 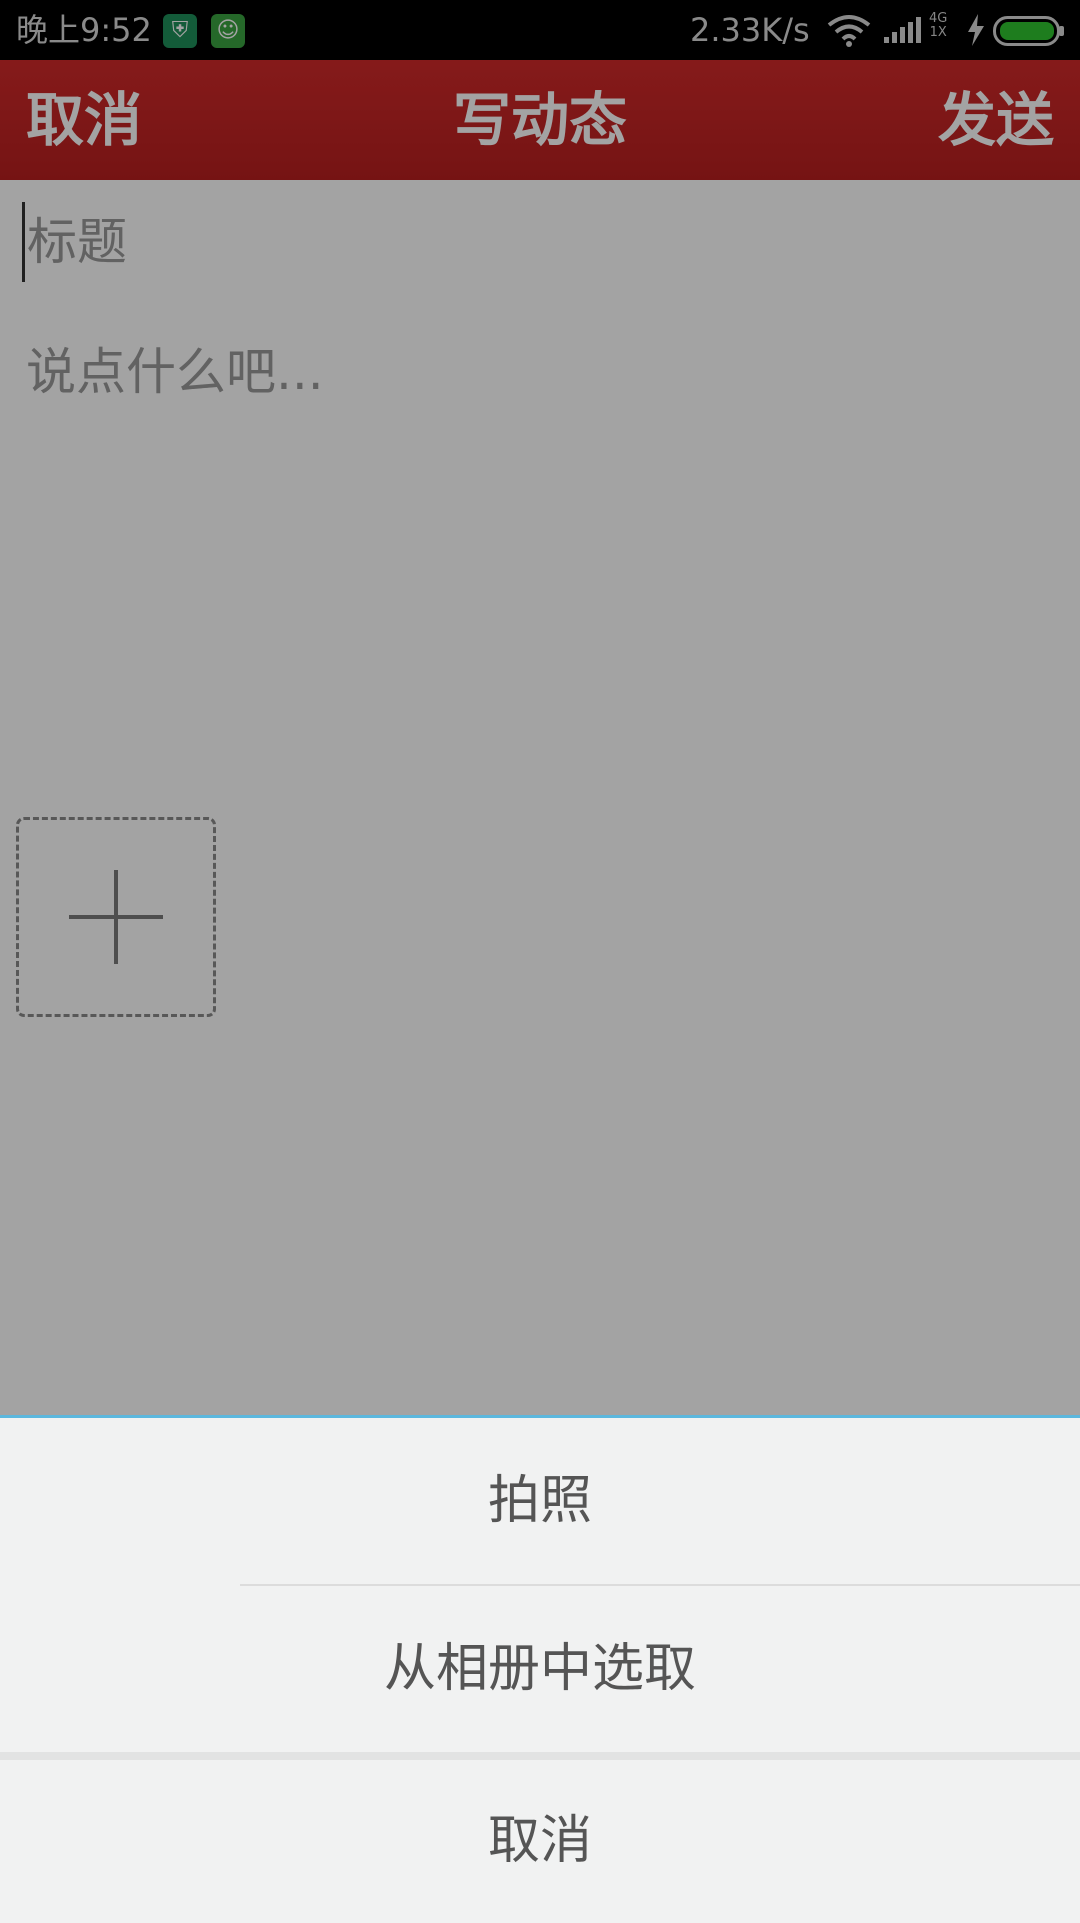 I want to click on choose-from-album-option: 从相册中选取, so click(x=540, y=1669).